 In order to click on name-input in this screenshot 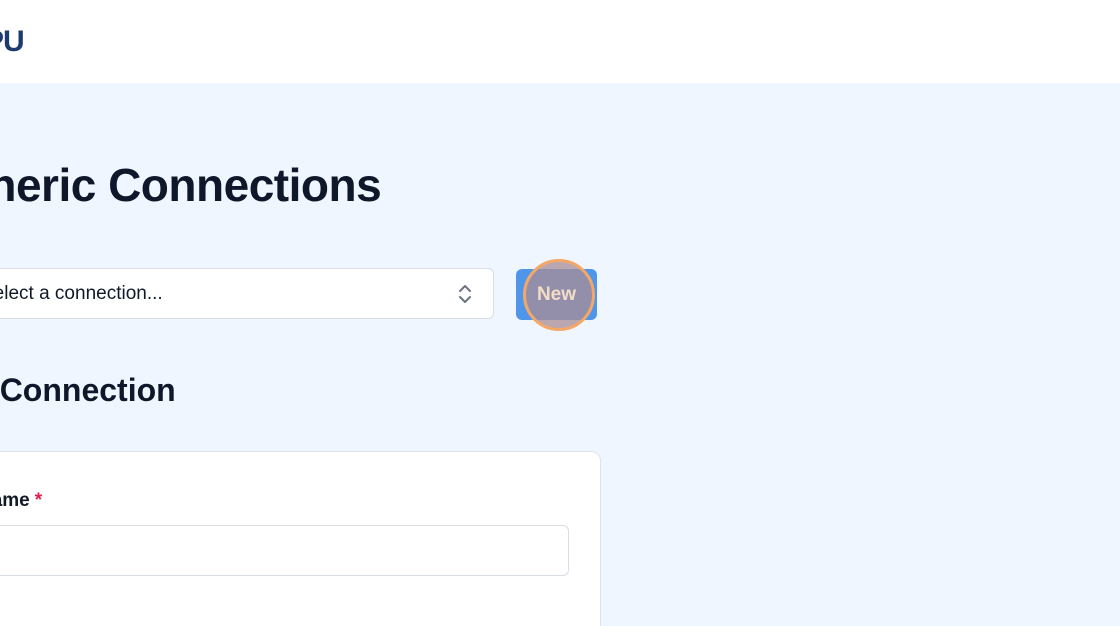, I will do `click(284, 550)`.